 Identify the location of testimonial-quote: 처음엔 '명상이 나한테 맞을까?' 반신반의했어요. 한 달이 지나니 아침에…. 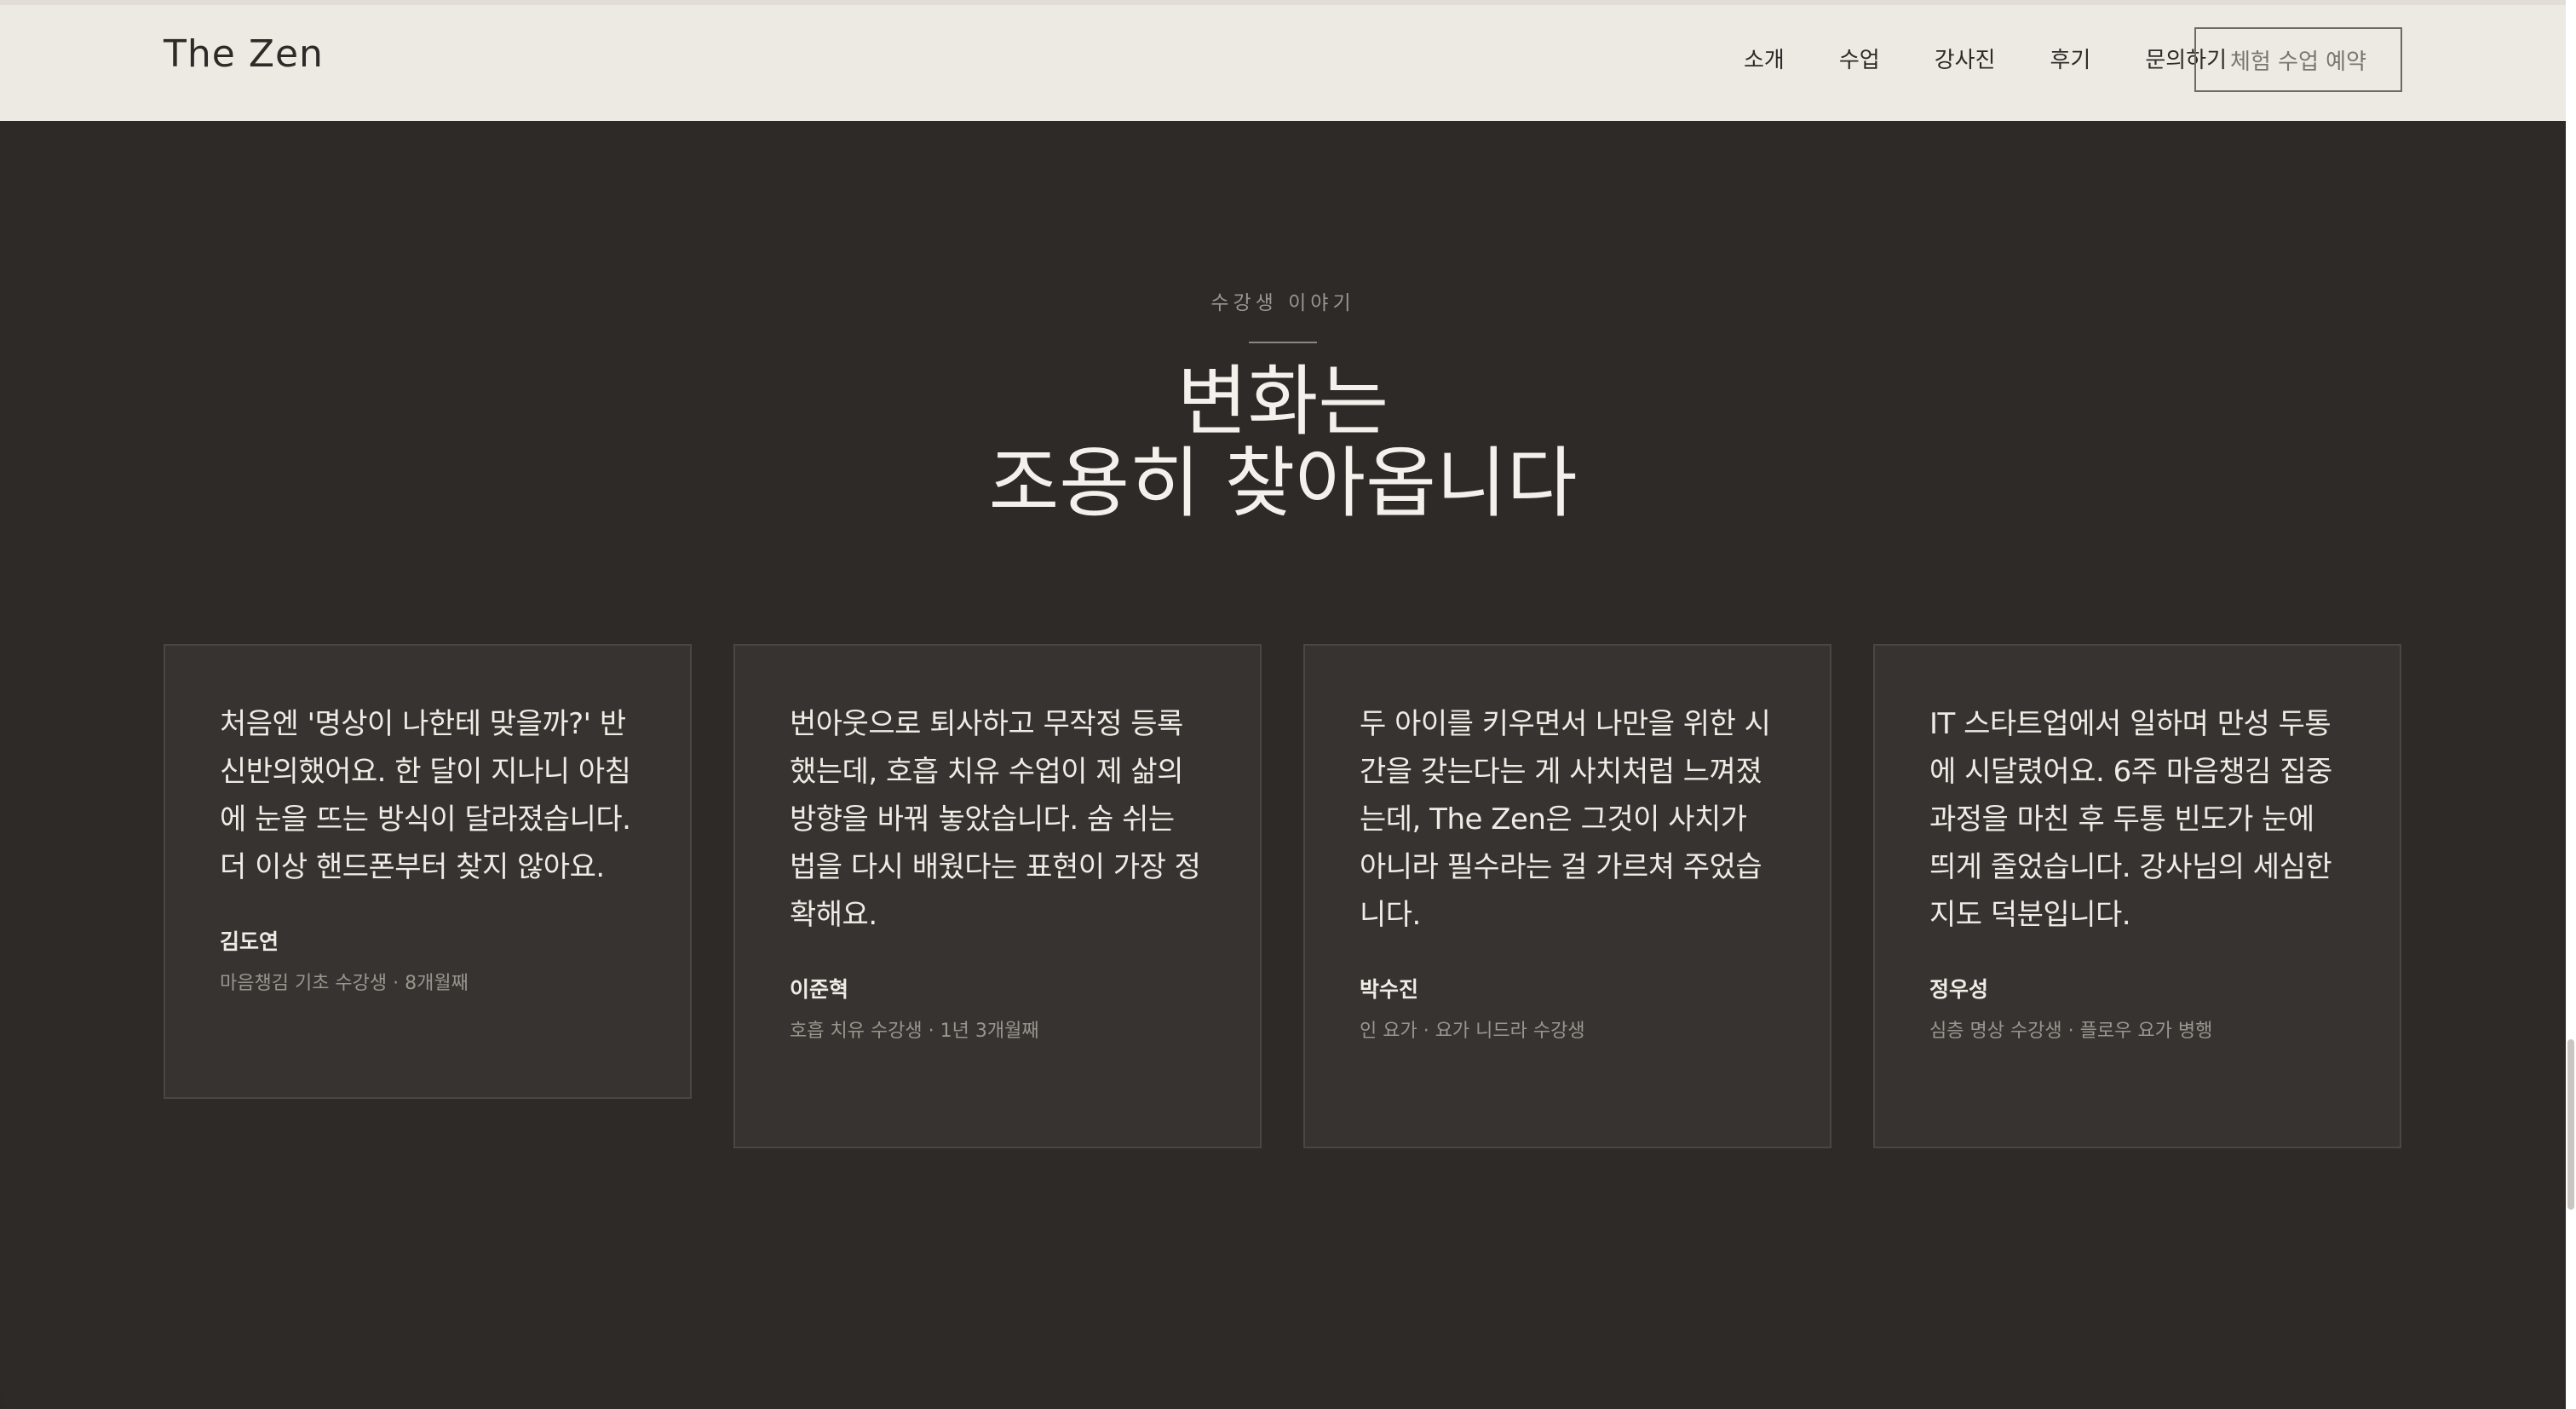
(426, 795).